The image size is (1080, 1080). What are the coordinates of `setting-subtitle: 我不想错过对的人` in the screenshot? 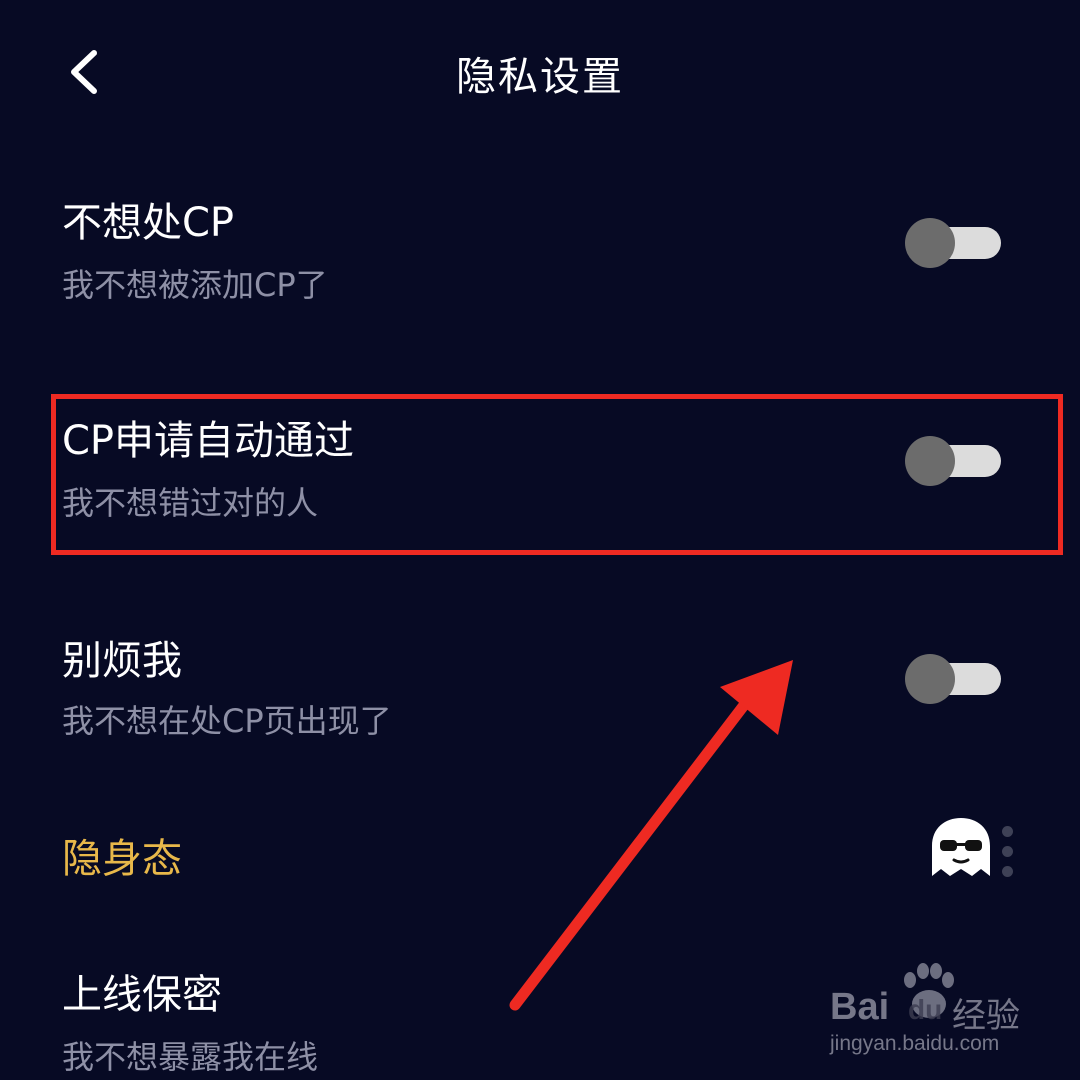 It's located at (190, 503).